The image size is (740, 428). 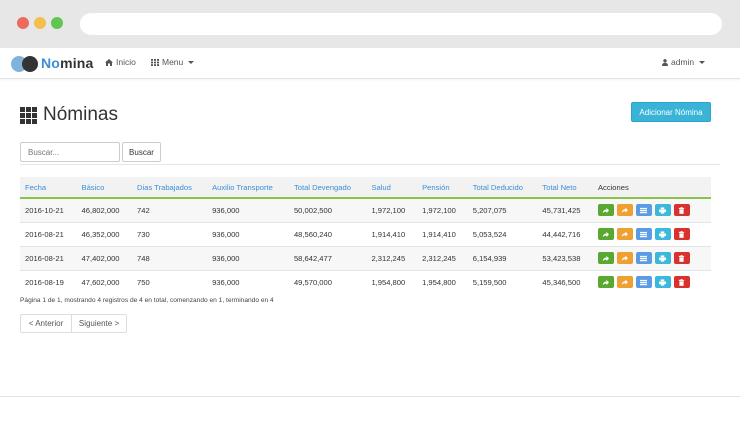 What do you see at coordinates (392, 233) in the screenshot?
I see `cell-salud: 1,914,410` at bounding box center [392, 233].